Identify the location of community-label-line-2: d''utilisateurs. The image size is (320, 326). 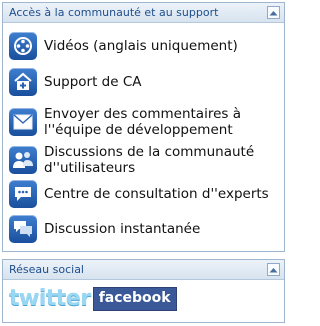
(90, 168).